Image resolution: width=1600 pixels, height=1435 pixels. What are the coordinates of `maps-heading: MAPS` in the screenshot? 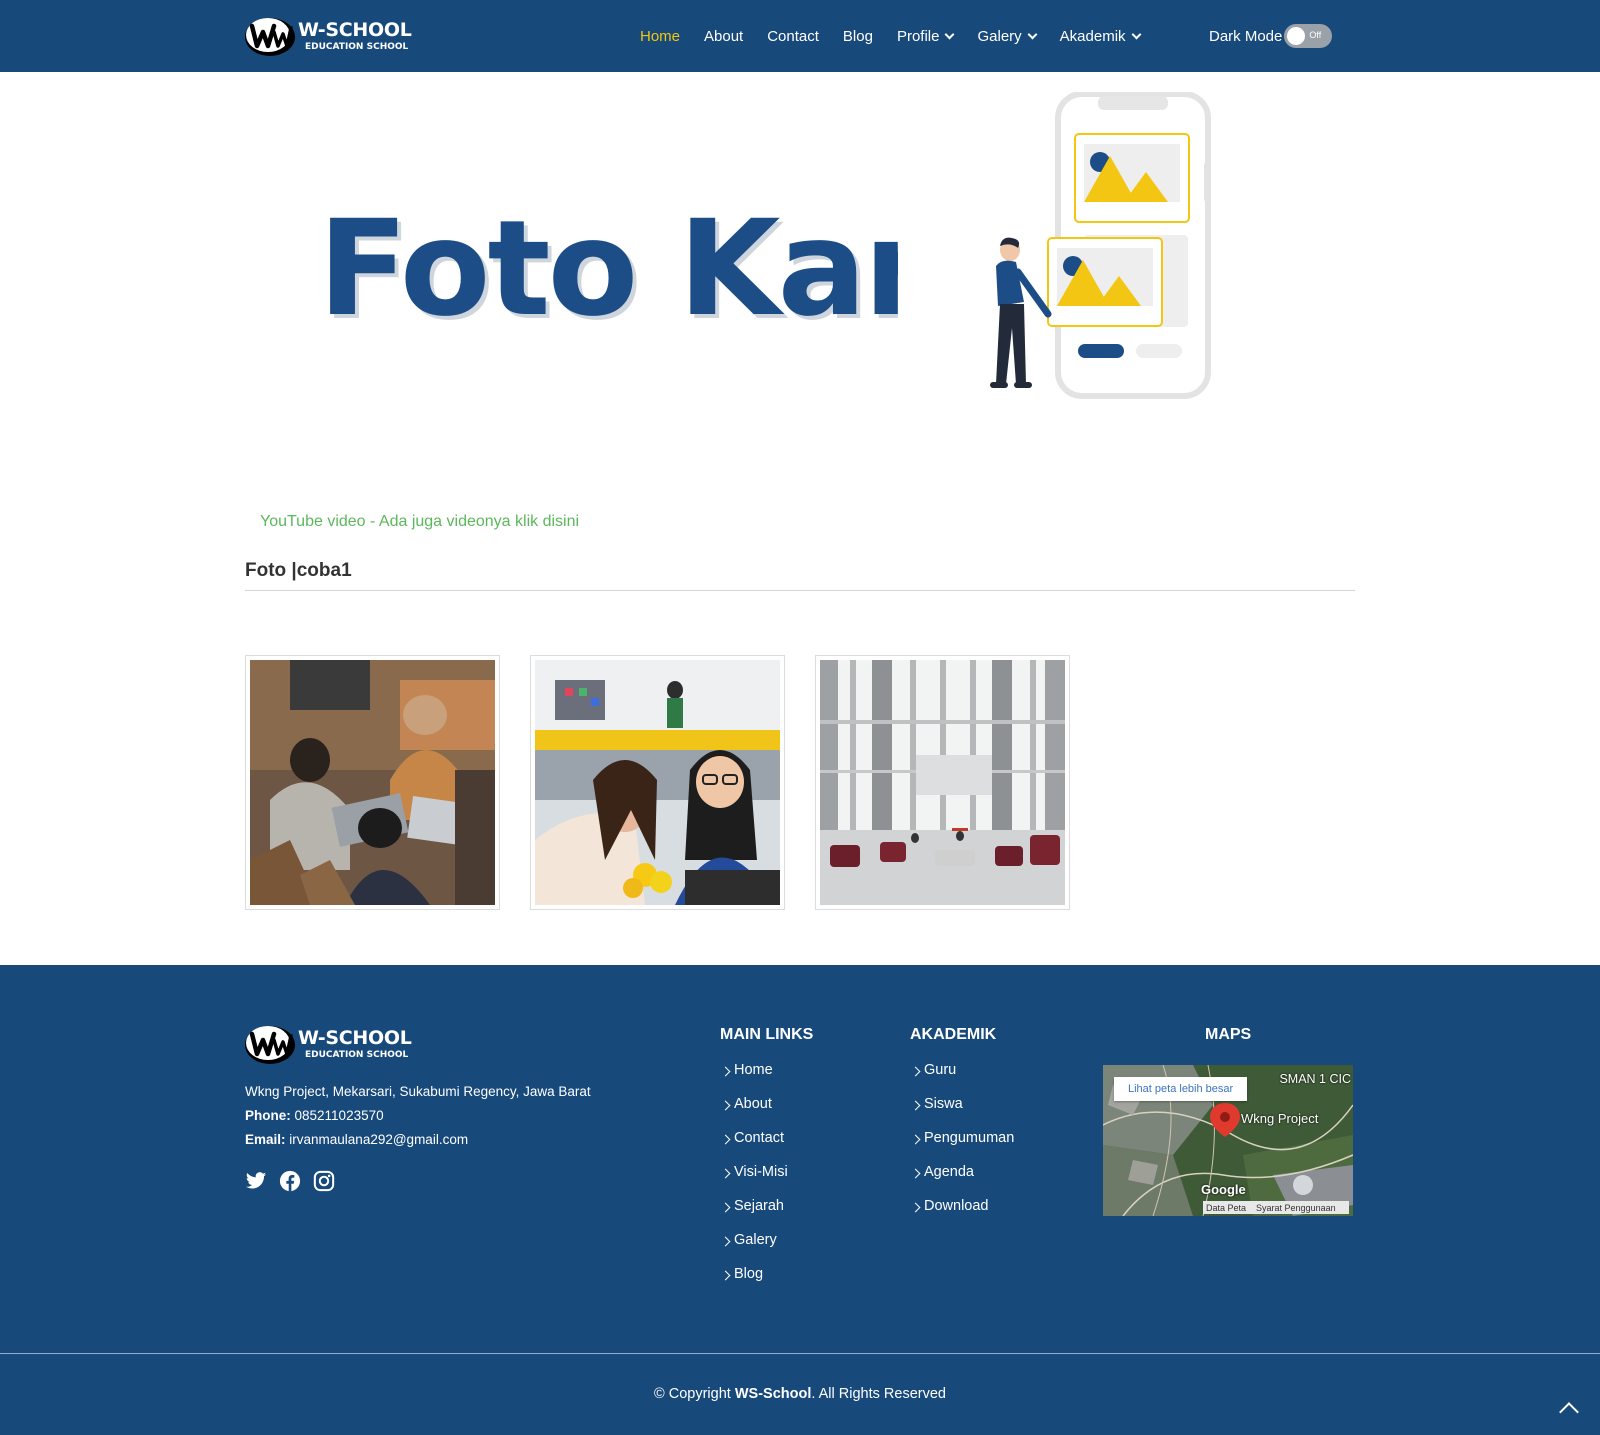 It's located at (1228, 1034).